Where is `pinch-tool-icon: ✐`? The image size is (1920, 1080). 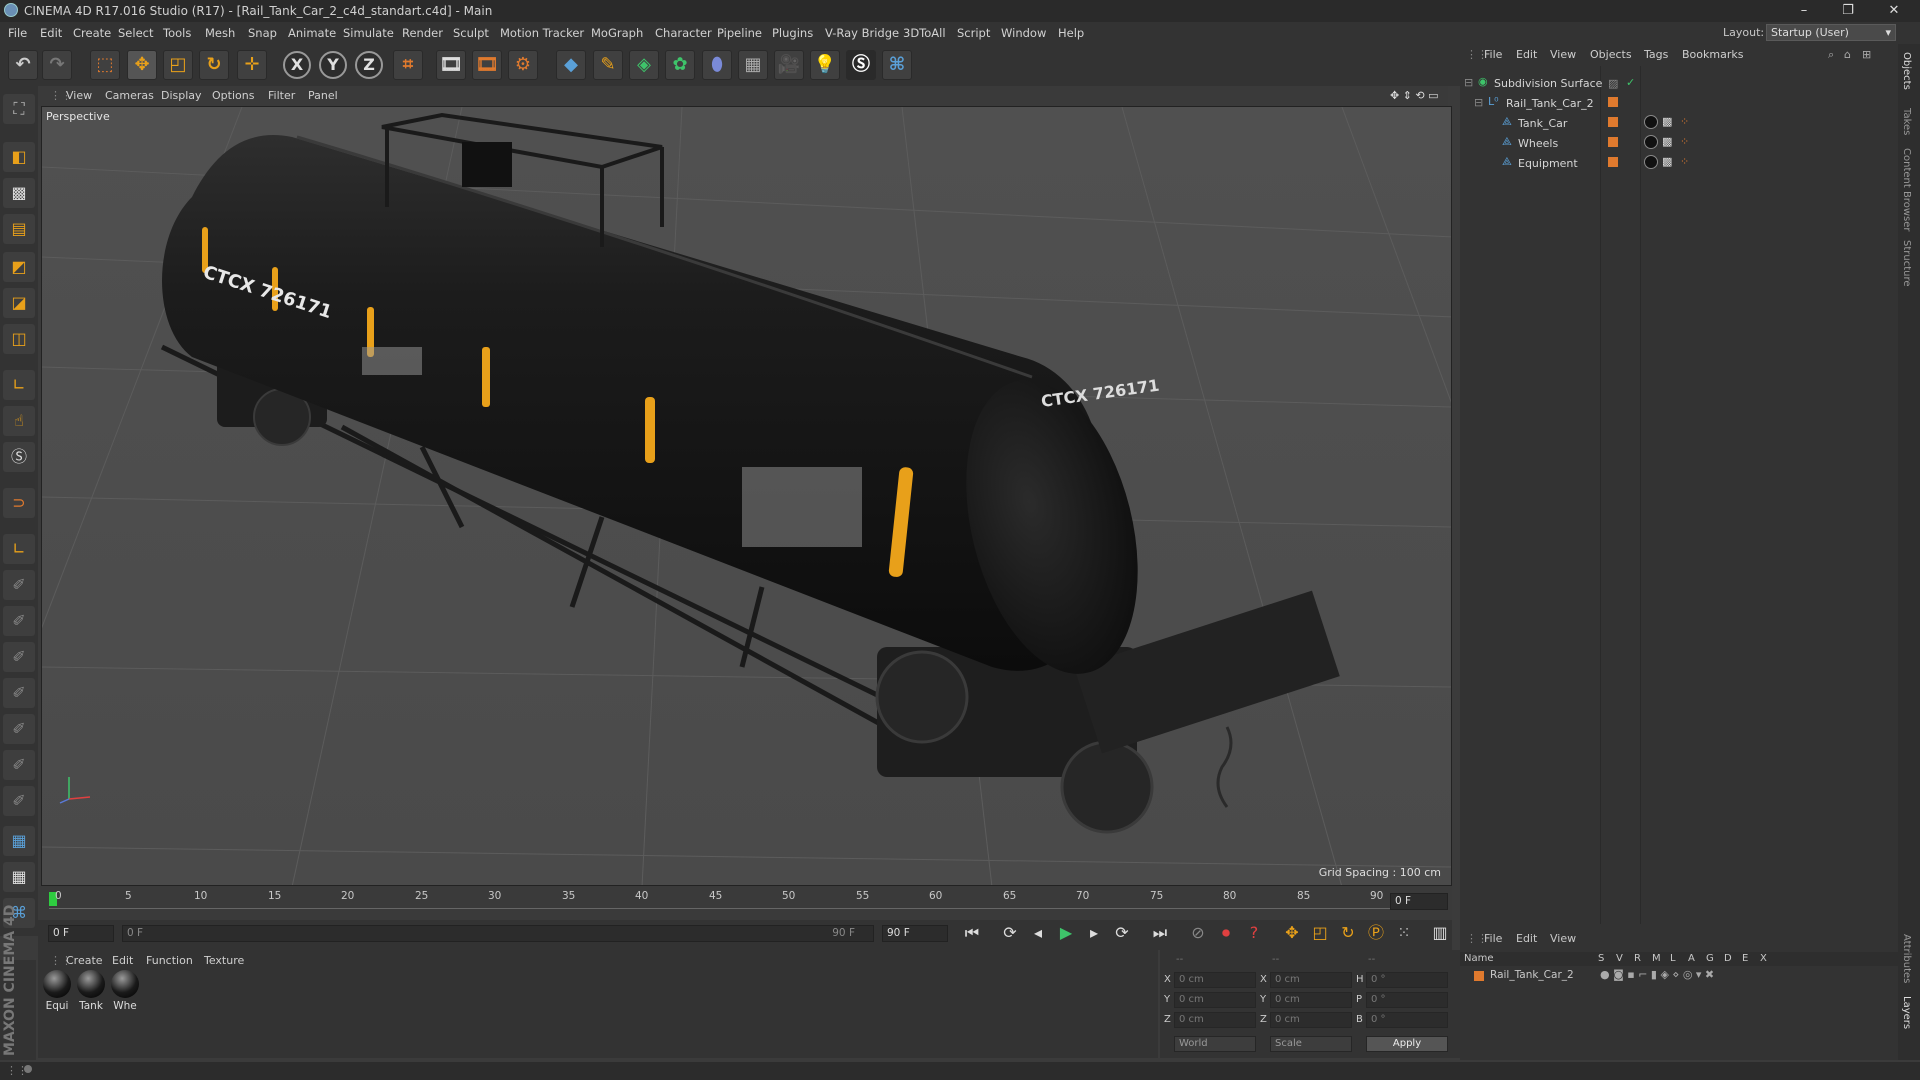
pinch-tool-icon: ✐ is located at coordinates (19, 621).